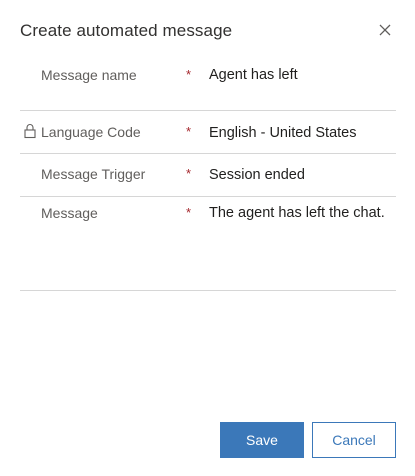 Image resolution: width=415 pixels, height=476 pixels. What do you see at coordinates (262, 440) in the screenshot?
I see `save-button: Save` at bounding box center [262, 440].